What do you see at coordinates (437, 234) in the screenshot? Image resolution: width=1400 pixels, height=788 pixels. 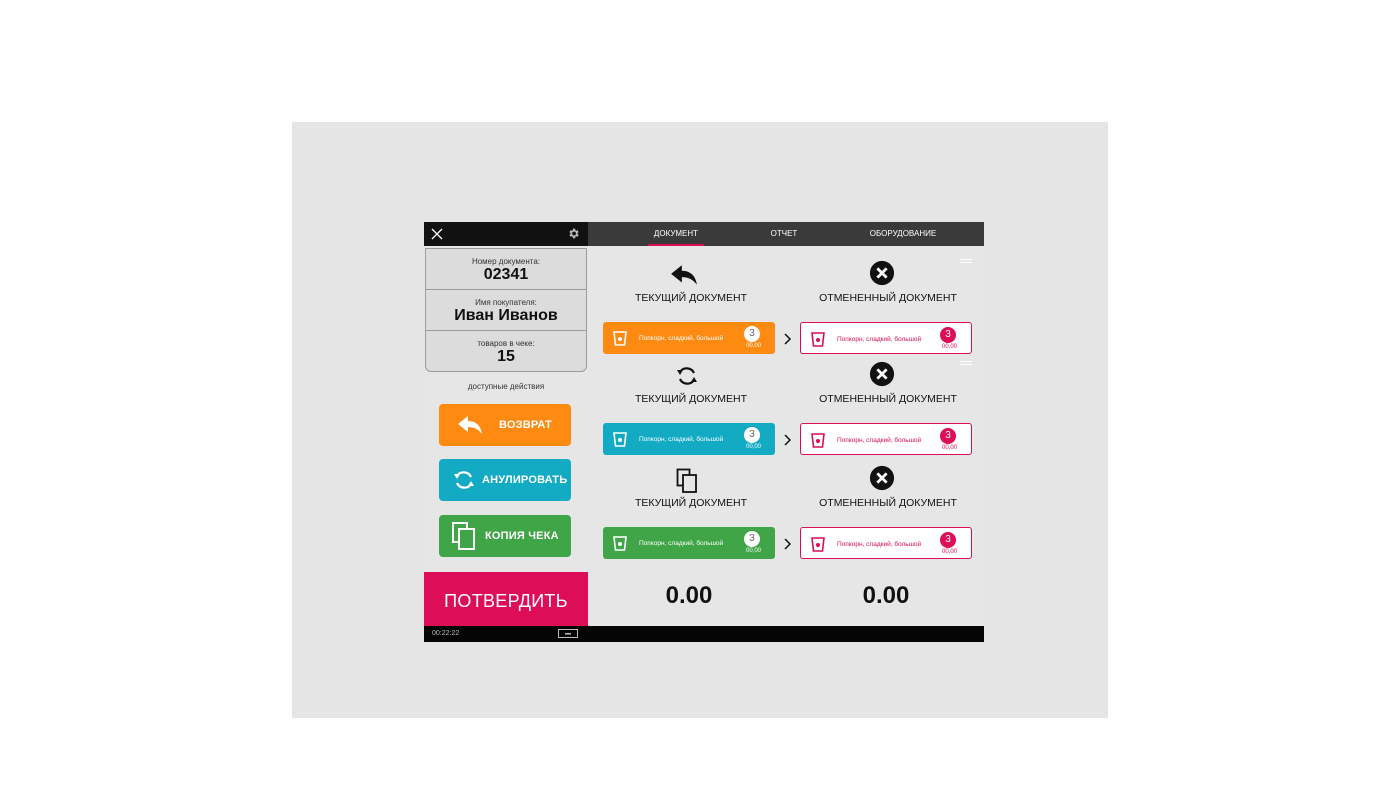 I see `close-icon` at bounding box center [437, 234].